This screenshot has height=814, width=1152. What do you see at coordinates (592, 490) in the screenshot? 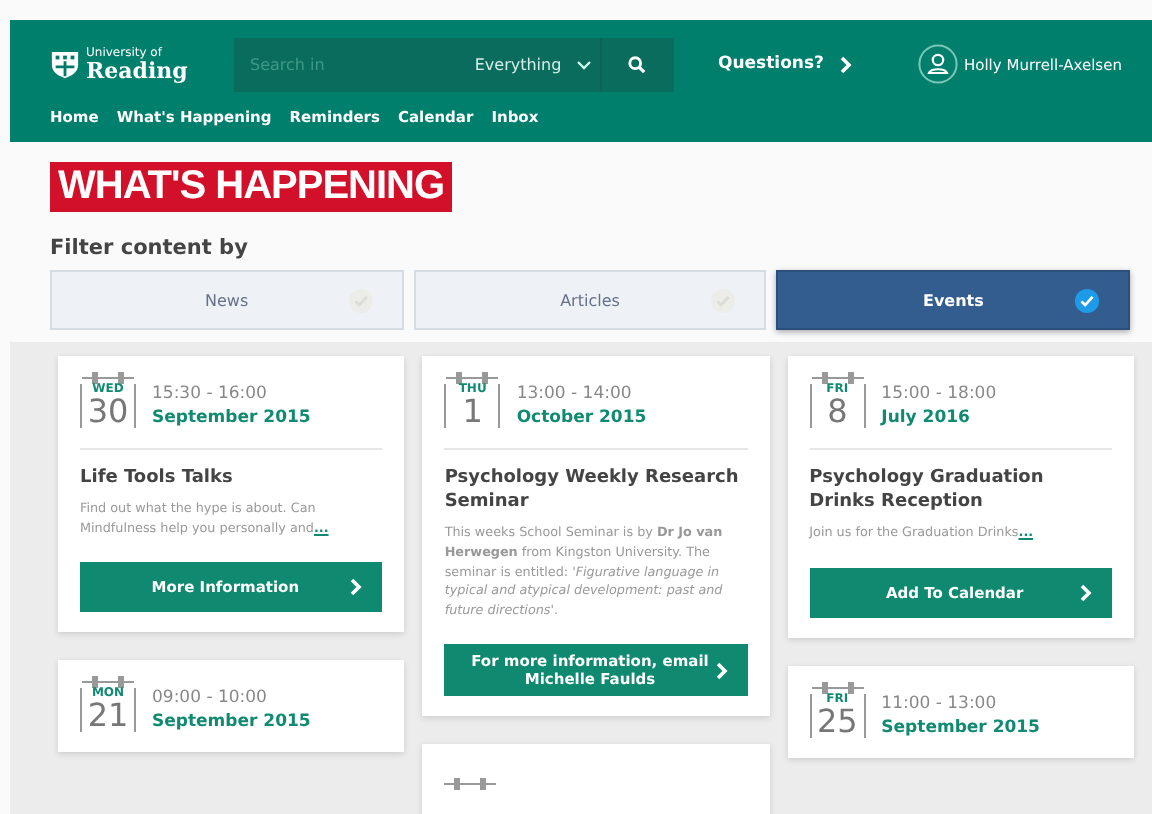
I see `event-title: Psychology Weekly Research Seminar` at bounding box center [592, 490].